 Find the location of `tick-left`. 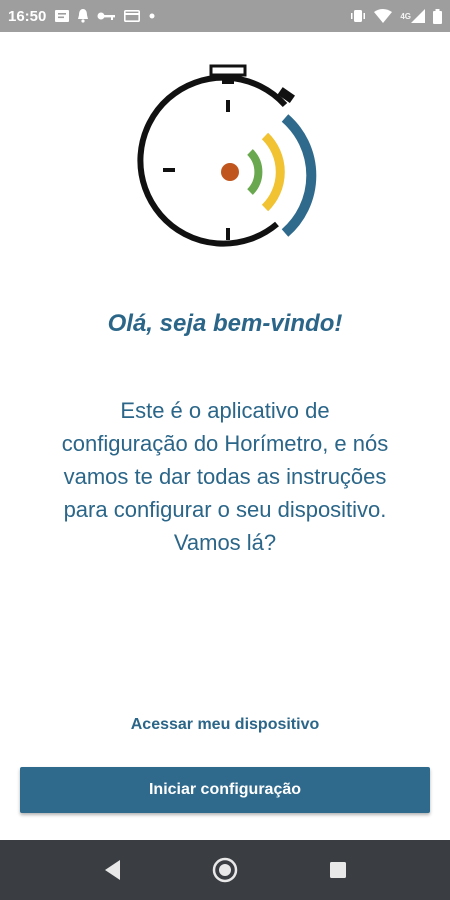

tick-left is located at coordinates (169, 170).